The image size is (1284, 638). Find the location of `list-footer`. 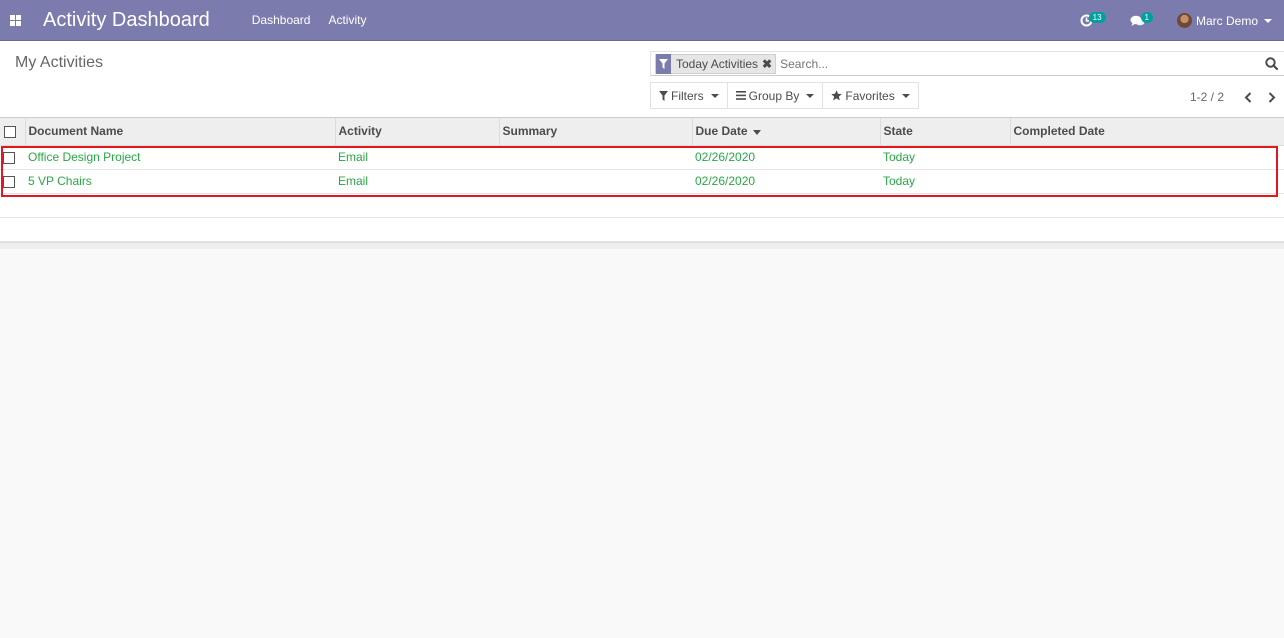

list-footer is located at coordinates (642, 245).